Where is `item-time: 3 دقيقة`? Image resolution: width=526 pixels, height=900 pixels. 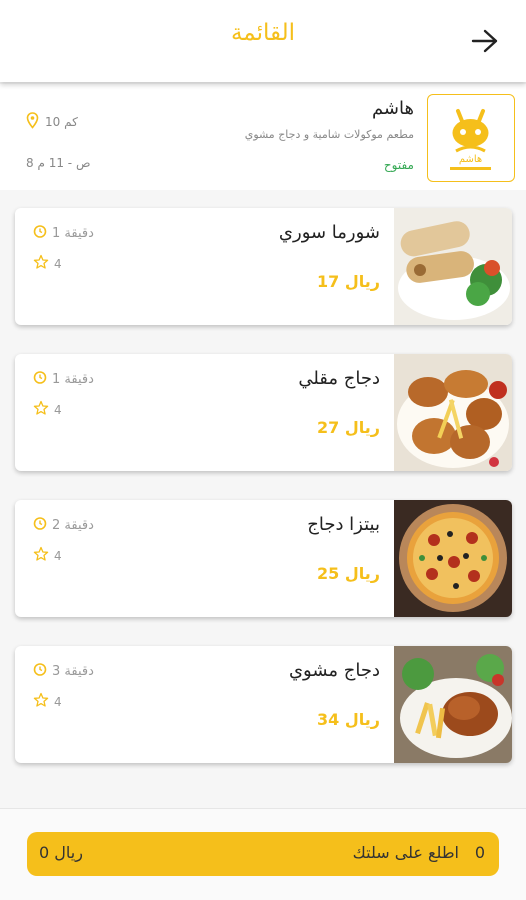 item-time: 3 دقيقة is located at coordinates (63, 671).